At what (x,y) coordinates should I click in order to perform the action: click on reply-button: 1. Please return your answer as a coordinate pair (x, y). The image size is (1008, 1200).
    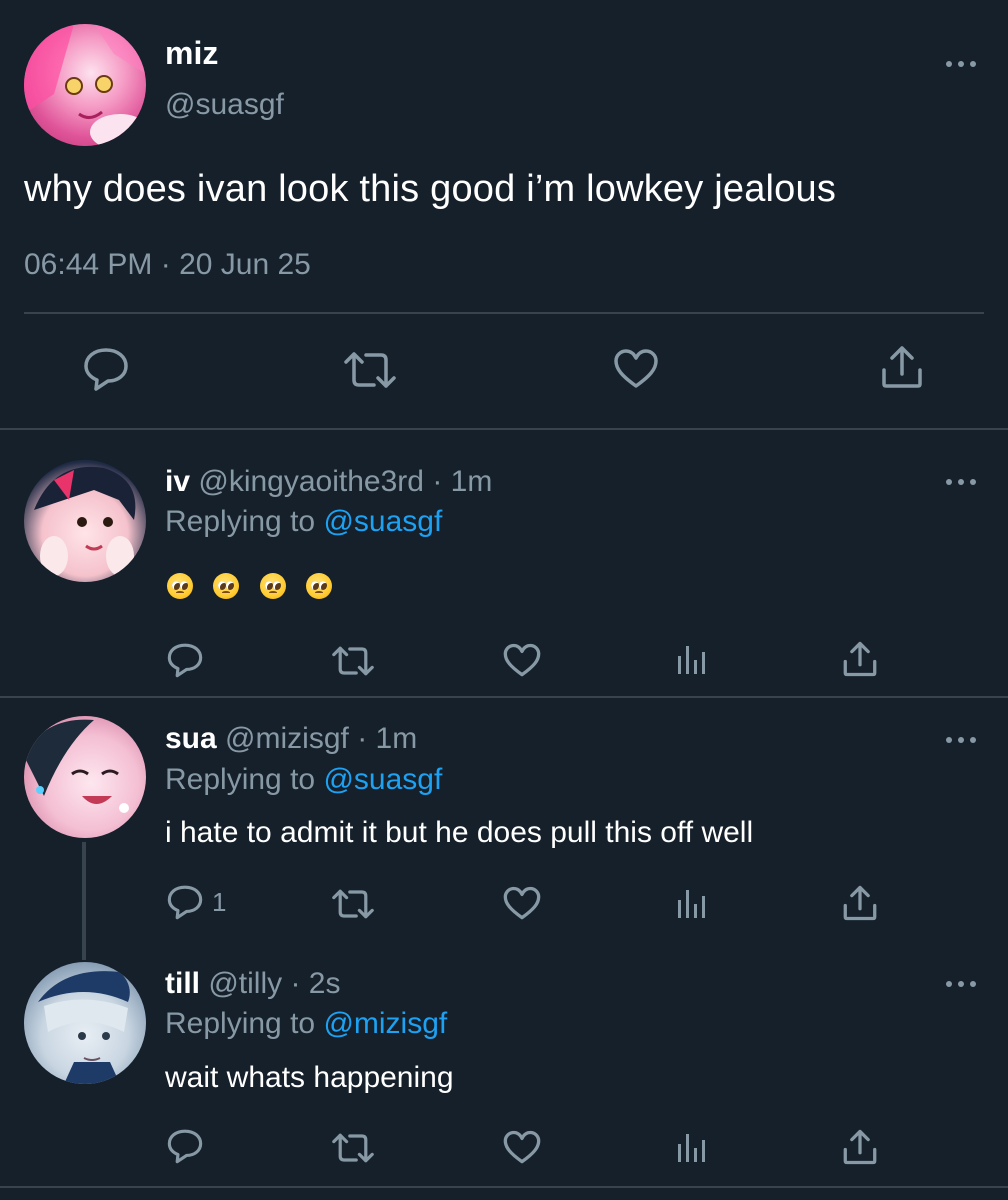
    Looking at the image, I should click on (196, 902).